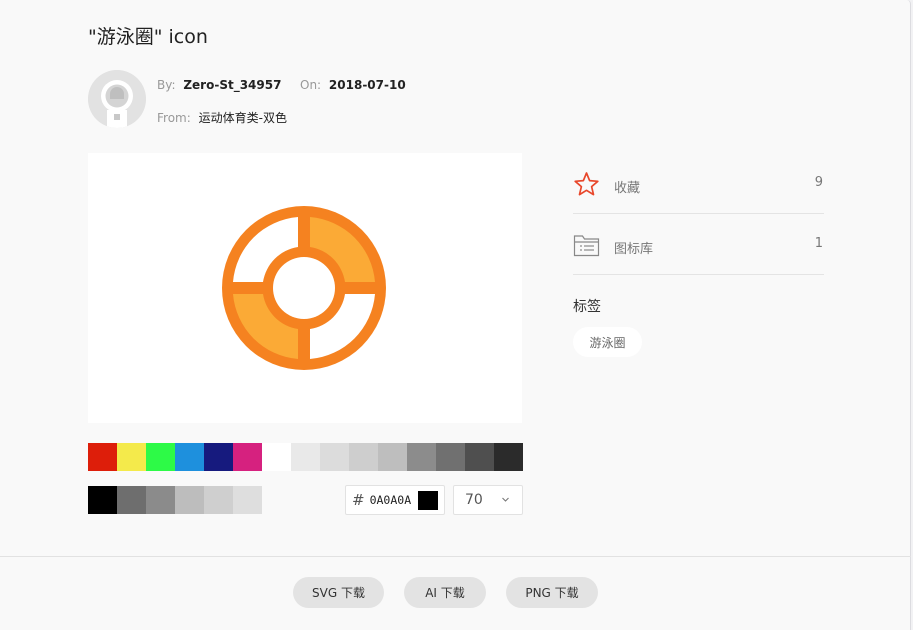 Image resolution: width=913 pixels, height=630 pixels. Describe the element at coordinates (627, 188) in the screenshot. I see `favorite-label: 收藏` at that location.